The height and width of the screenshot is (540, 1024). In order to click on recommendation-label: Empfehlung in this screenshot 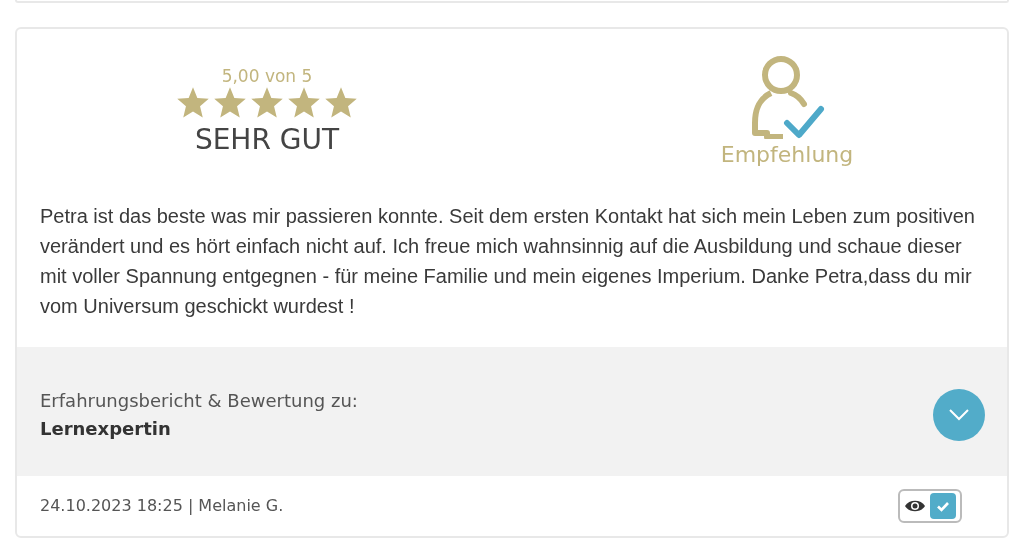, I will do `click(787, 155)`.